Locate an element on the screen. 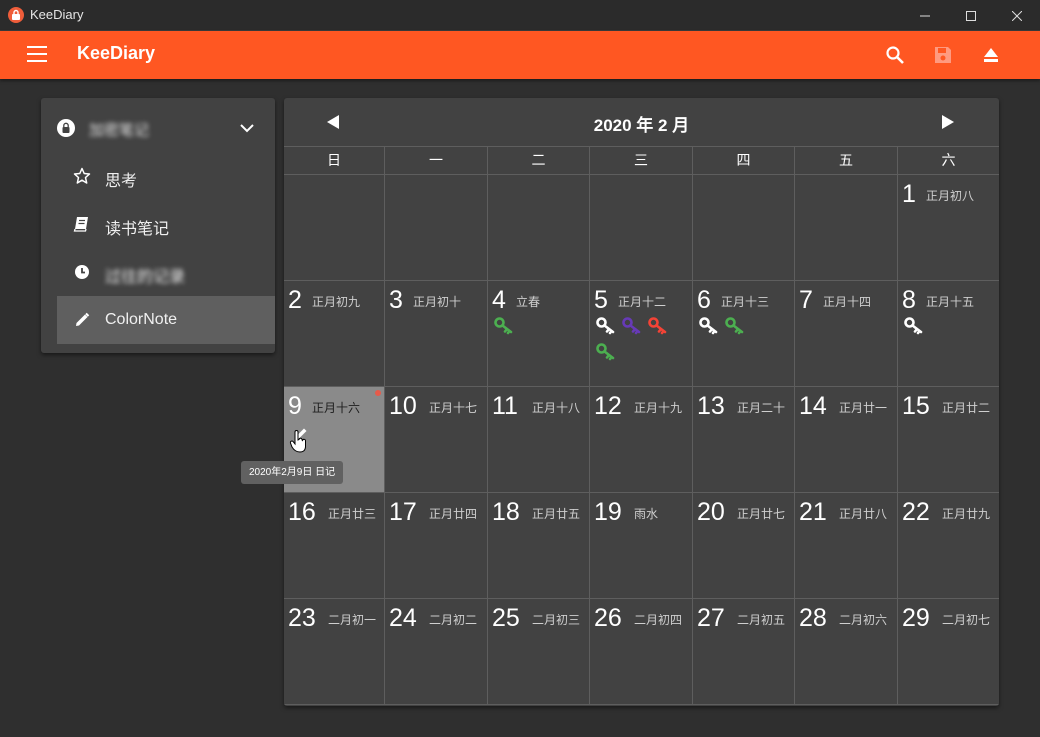  day-cell: 1 正月初八 is located at coordinates (948, 228).